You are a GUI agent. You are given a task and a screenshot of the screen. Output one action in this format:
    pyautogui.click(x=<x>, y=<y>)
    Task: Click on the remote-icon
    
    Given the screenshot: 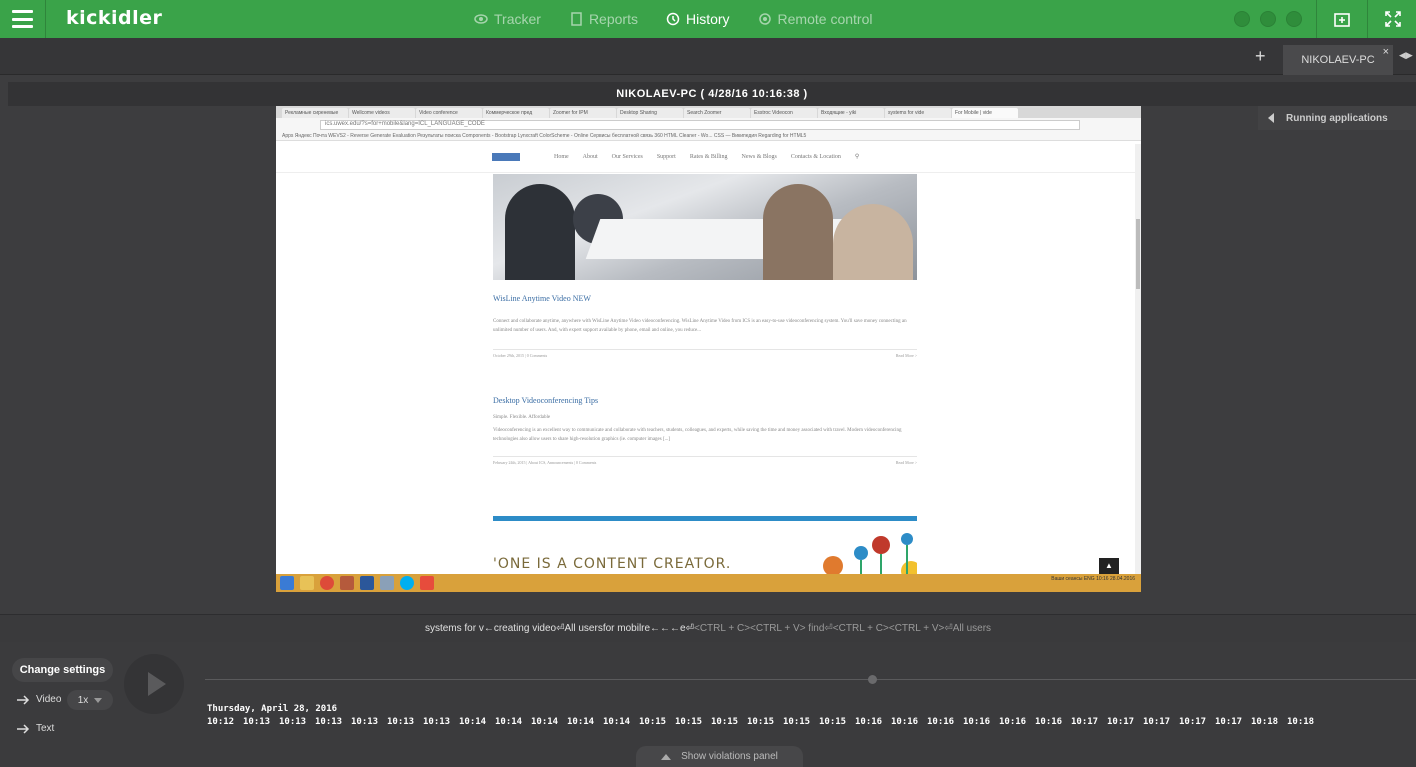 What is the action you would take?
    pyautogui.click(x=764, y=19)
    